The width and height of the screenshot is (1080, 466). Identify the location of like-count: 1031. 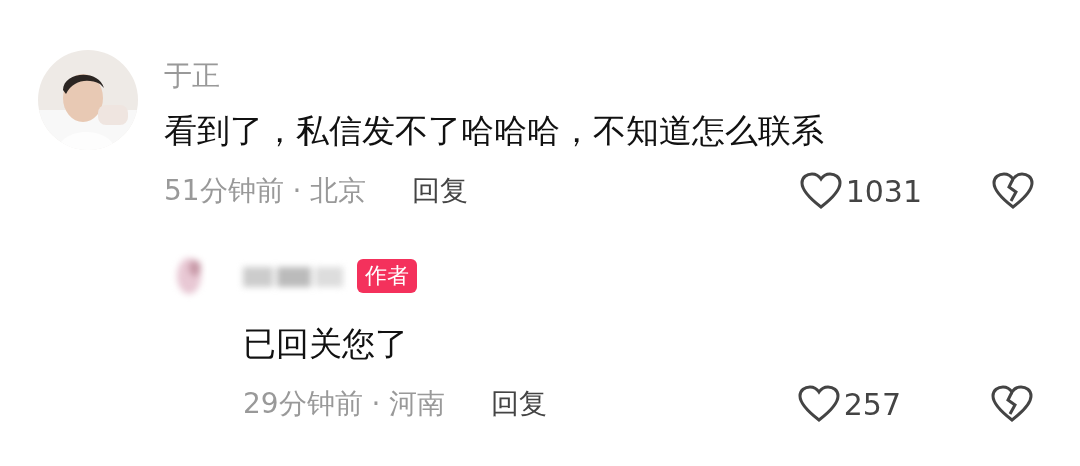
(883, 191).